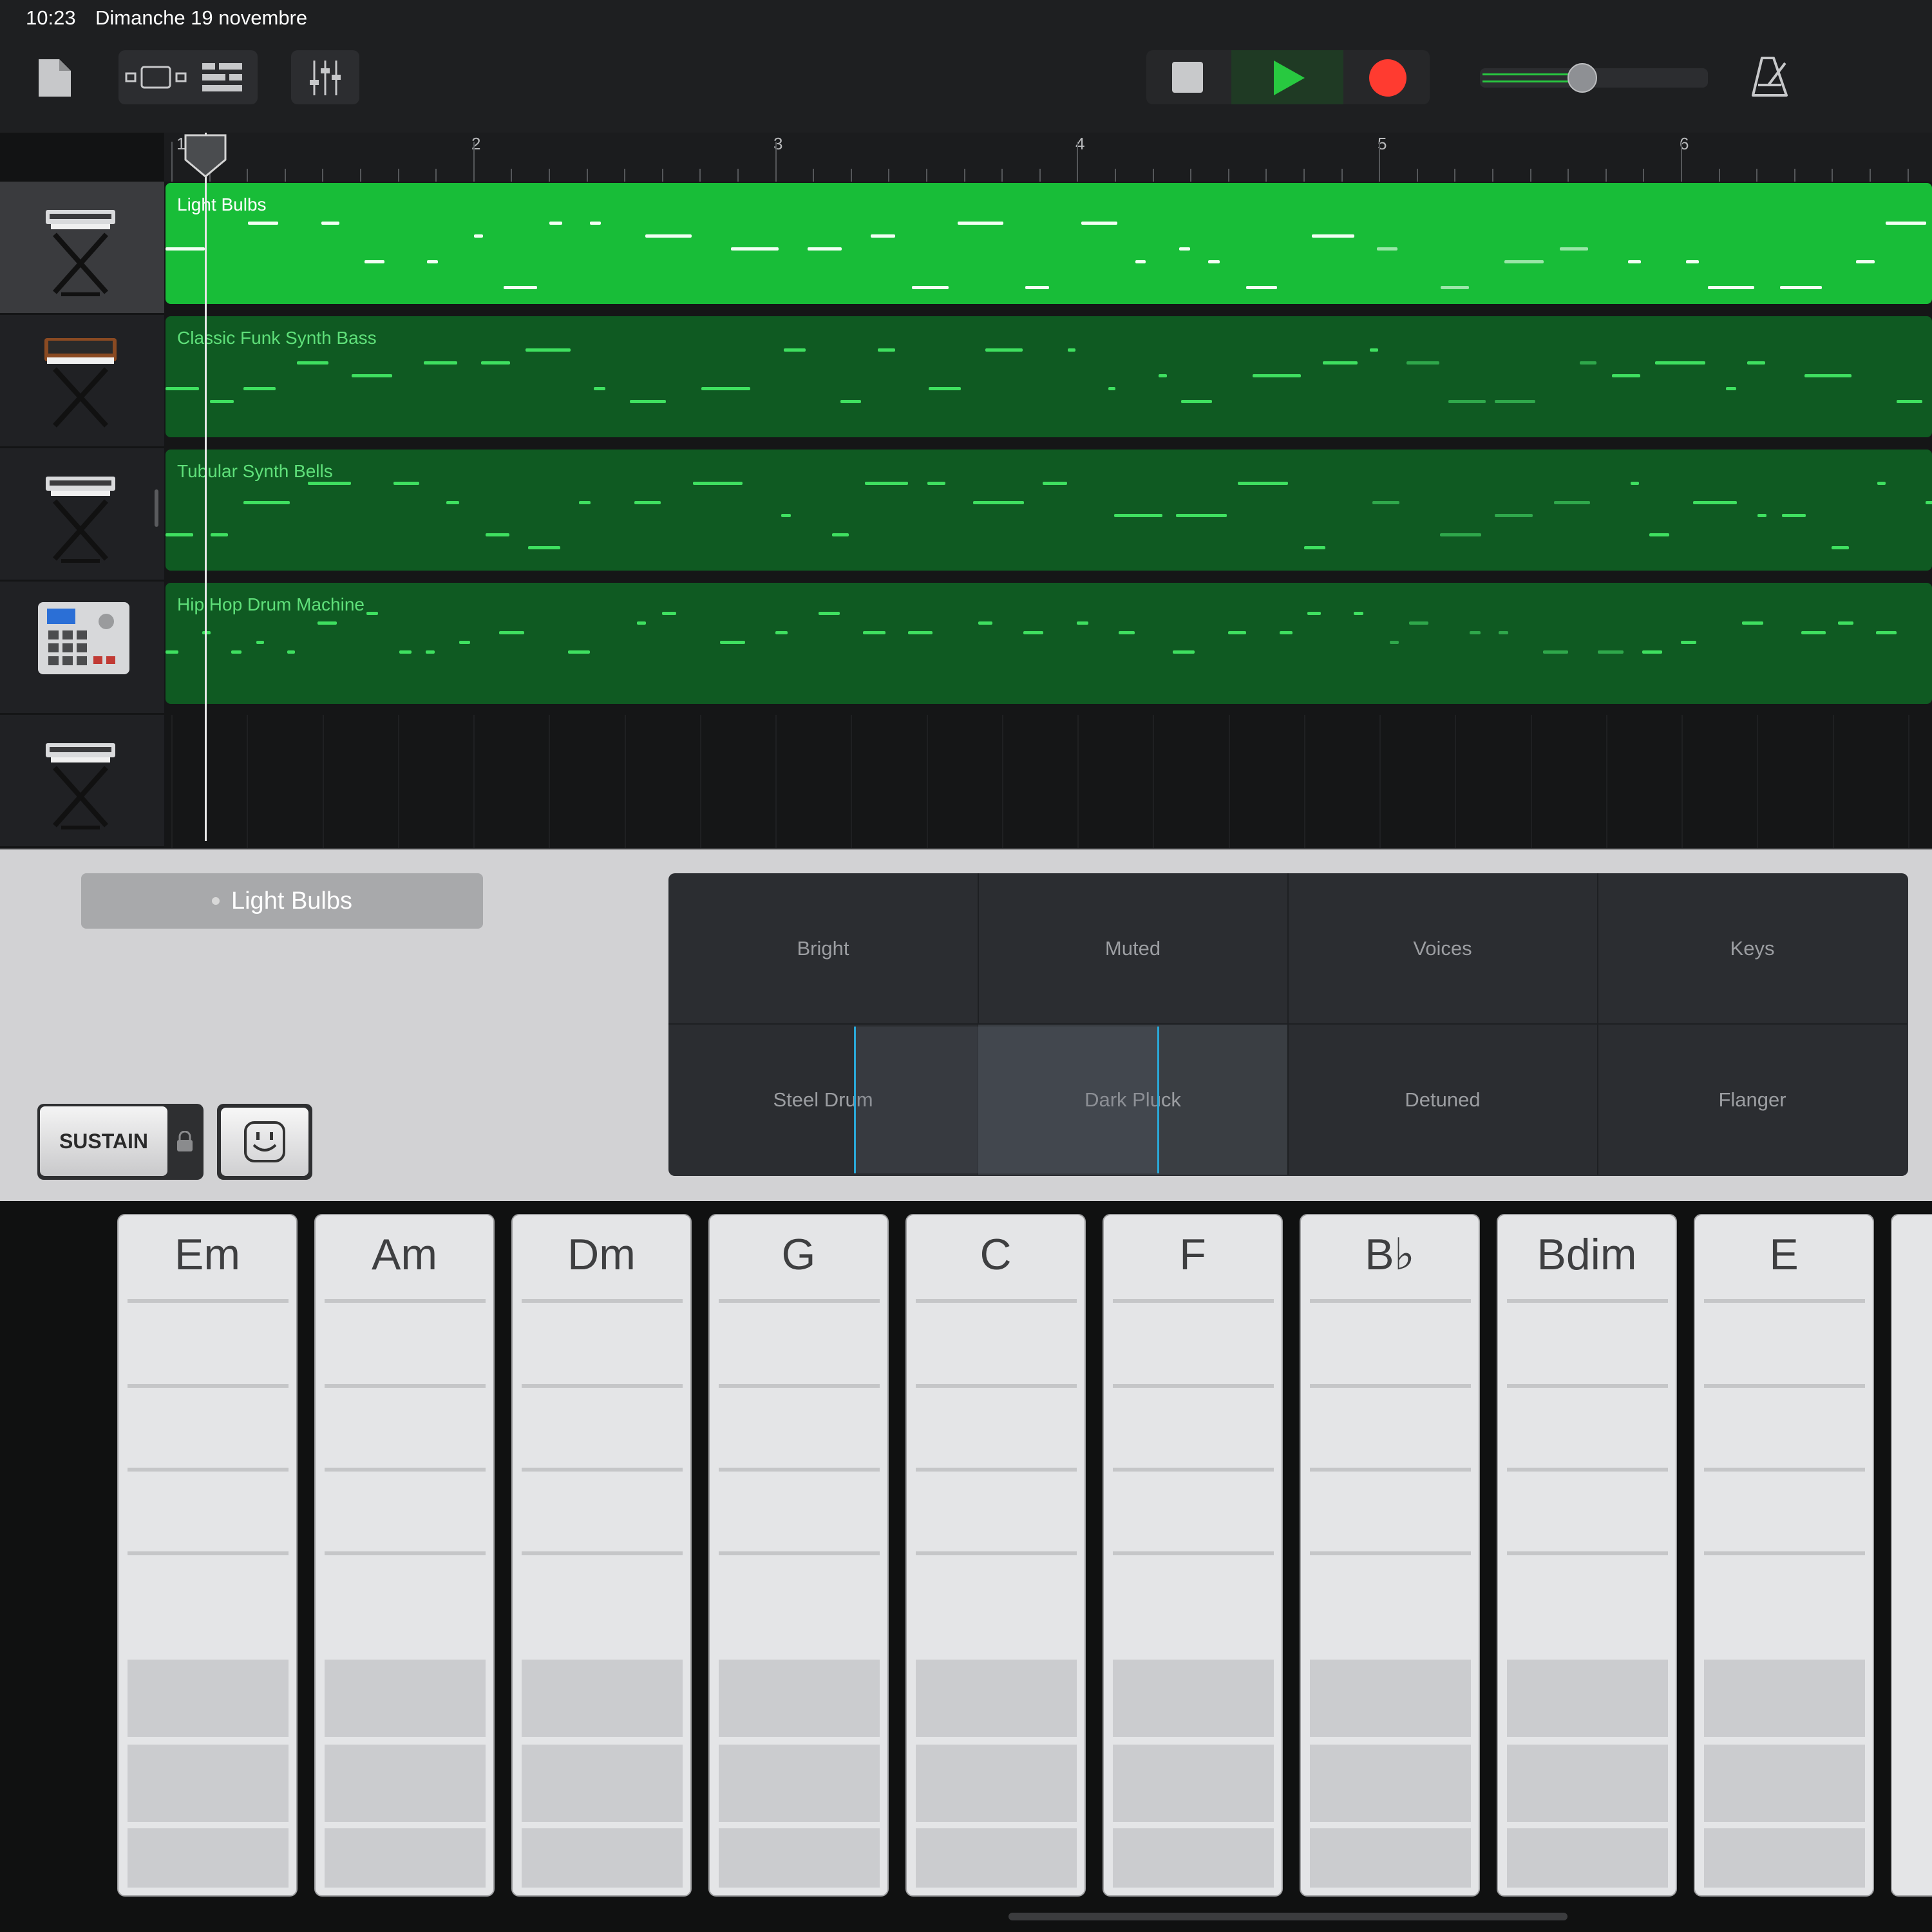 This screenshot has height=1932, width=1932. What do you see at coordinates (1387, 77) in the screenshot?
I see `record-button` at bounding box center [1387, 77].